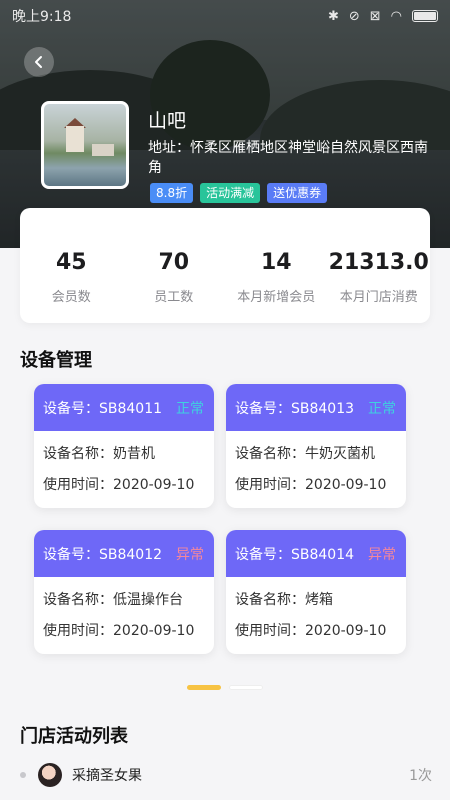 The width and height of the screenshot is (450, 800). What do you see at coordinates (396, 16) in the screenshot?
I see `wifi-icon: ◠` at bounding box center [396, 16].